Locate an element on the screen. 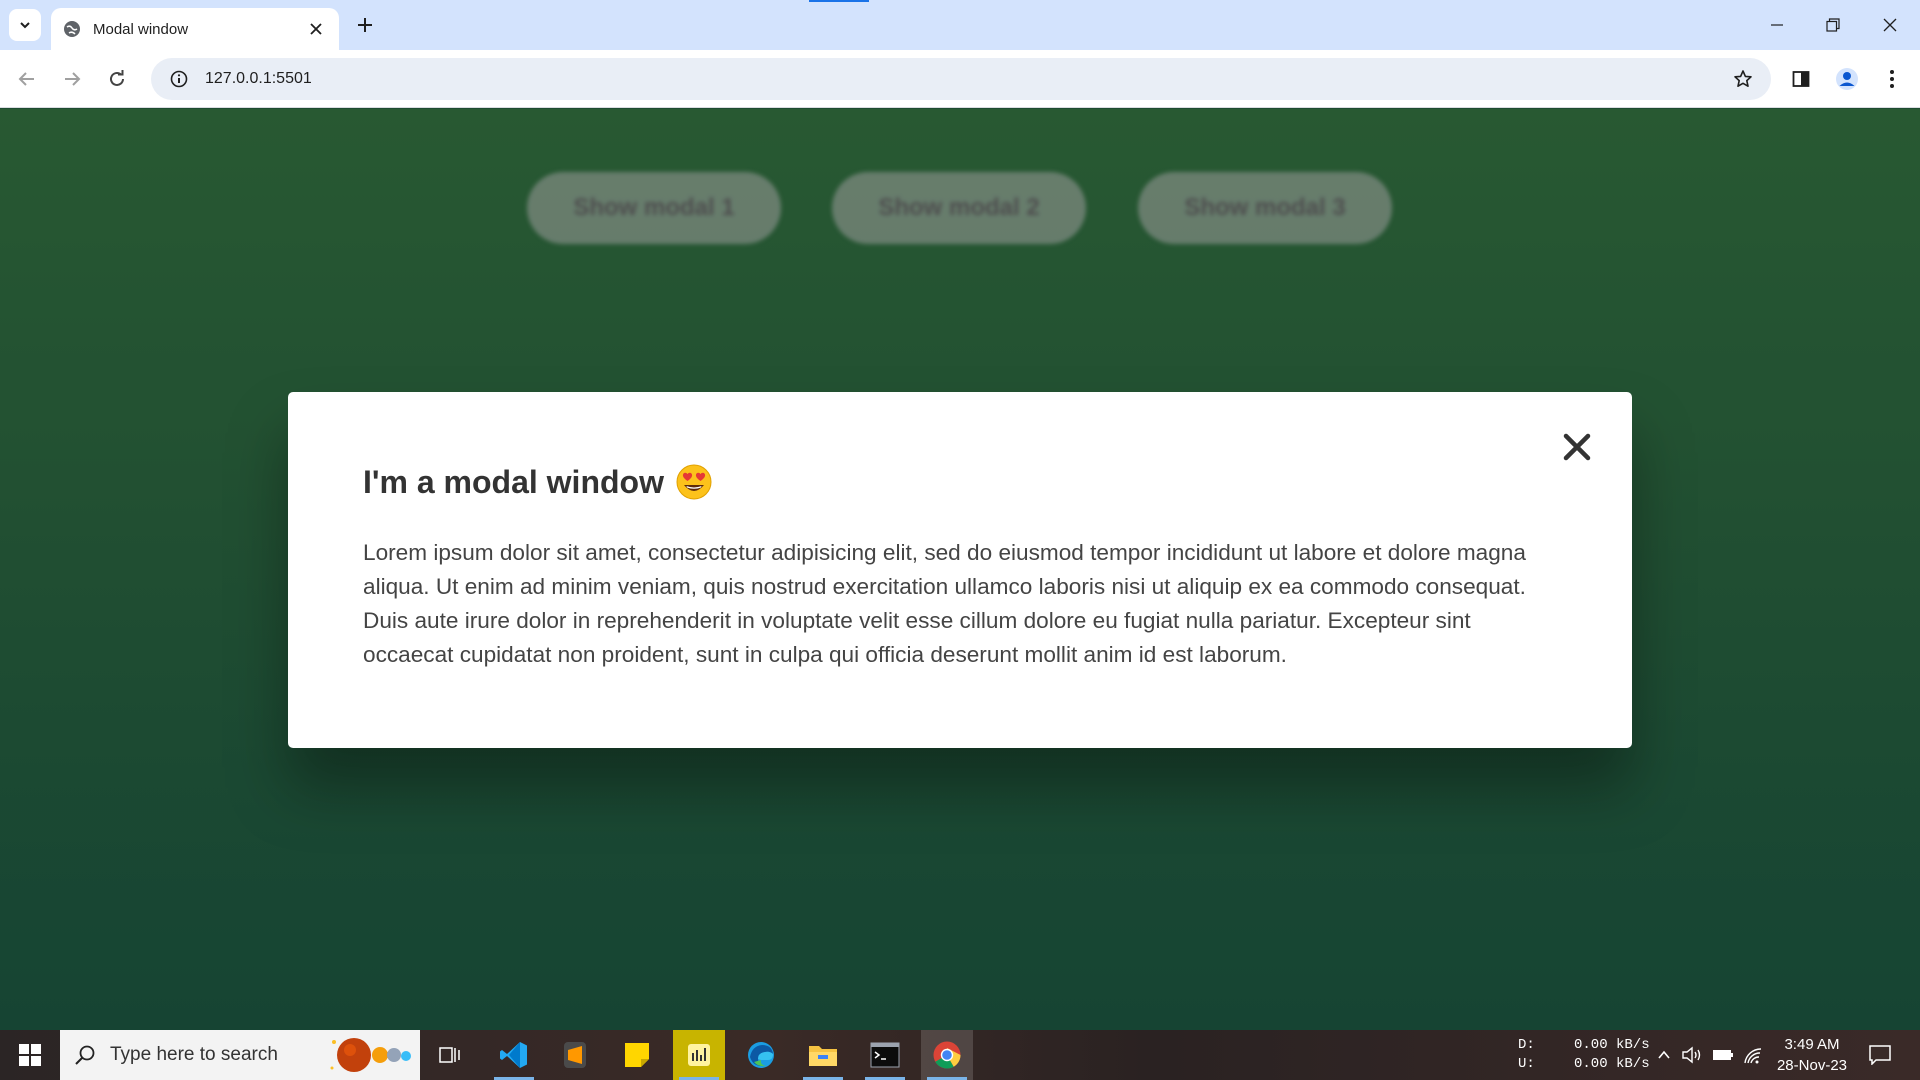  restore-button is located at coordinates (1833, 25).